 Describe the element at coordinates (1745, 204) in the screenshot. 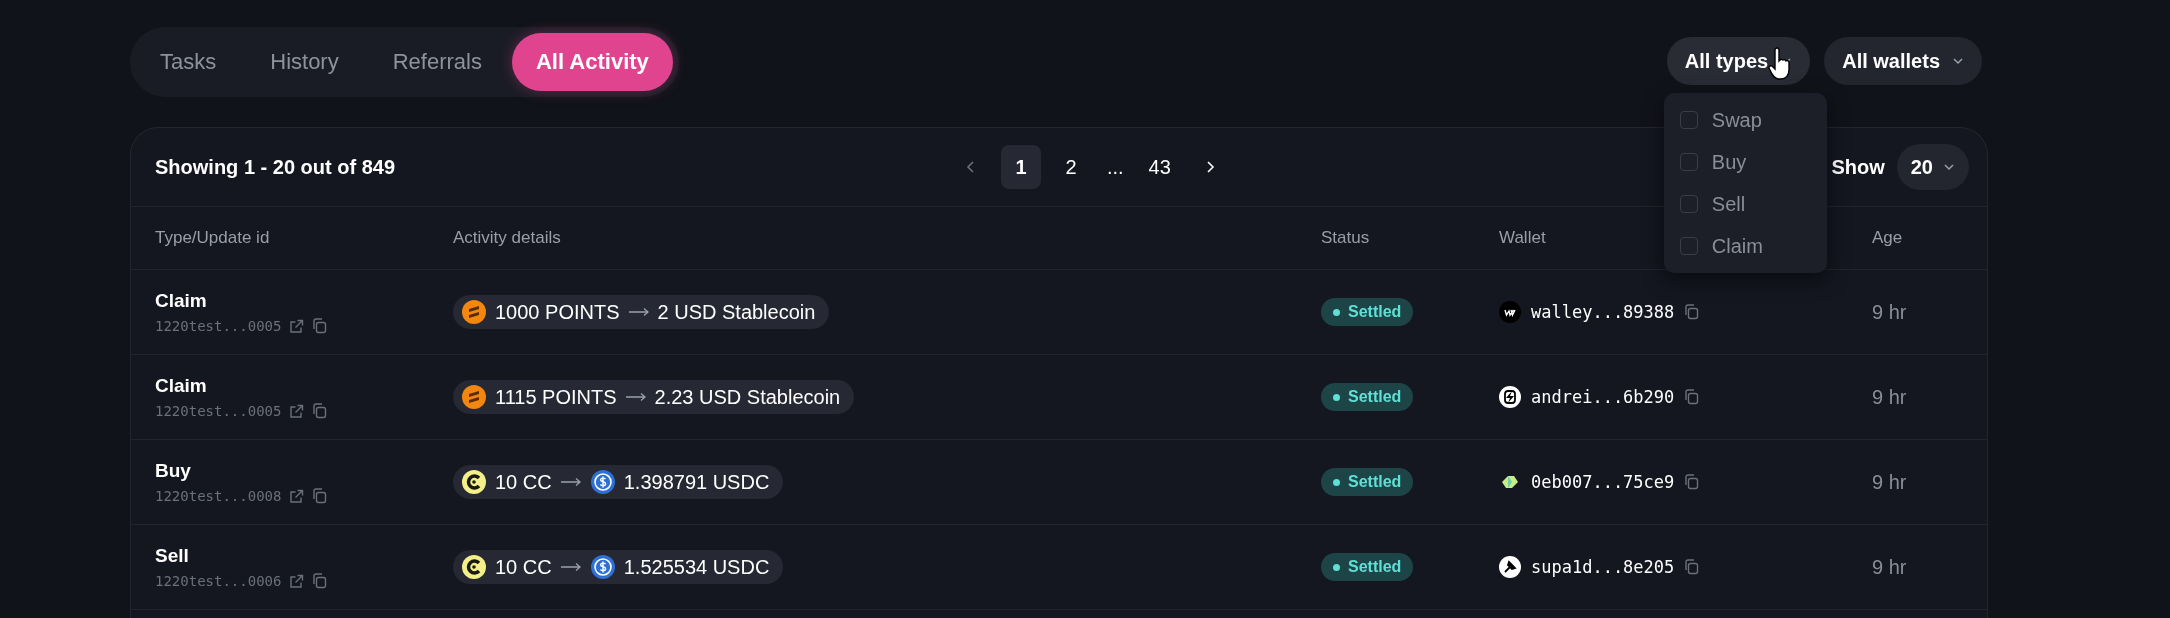

I see `menu-option: Sell` at that location.